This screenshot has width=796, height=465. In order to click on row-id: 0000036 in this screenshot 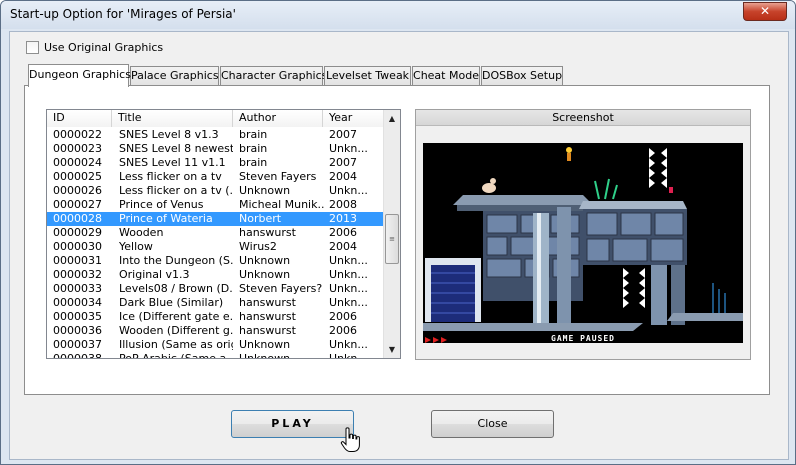, I will do `click(77, 330)`.